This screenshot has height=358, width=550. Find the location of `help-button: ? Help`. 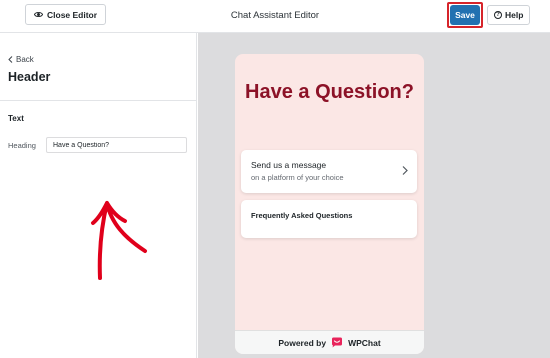

help-button: ? Help is located at coordinates (509, 15).